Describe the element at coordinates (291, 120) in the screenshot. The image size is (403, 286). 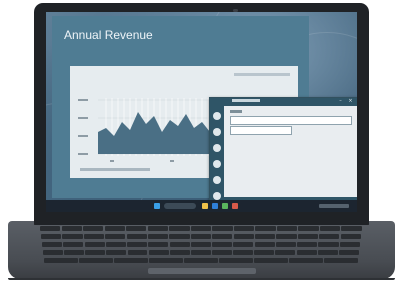
I see `text-field` at that location.